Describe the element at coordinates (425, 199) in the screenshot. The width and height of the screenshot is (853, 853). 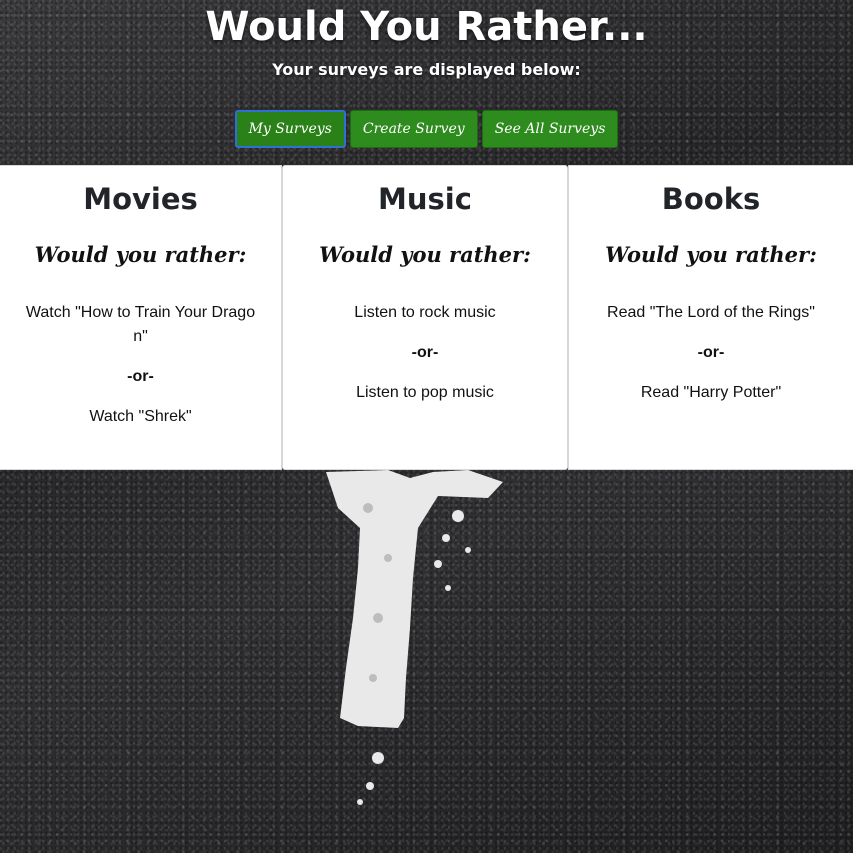
I see `survey-title: Music` at that location.